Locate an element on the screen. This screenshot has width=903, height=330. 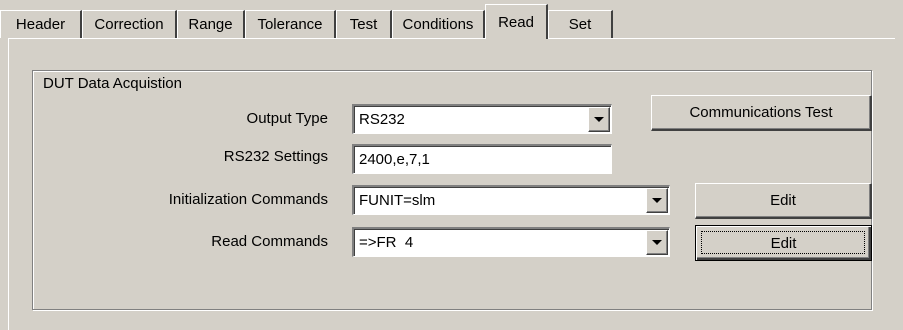
tab-correction: Correction is located at coordinates (129, 24).